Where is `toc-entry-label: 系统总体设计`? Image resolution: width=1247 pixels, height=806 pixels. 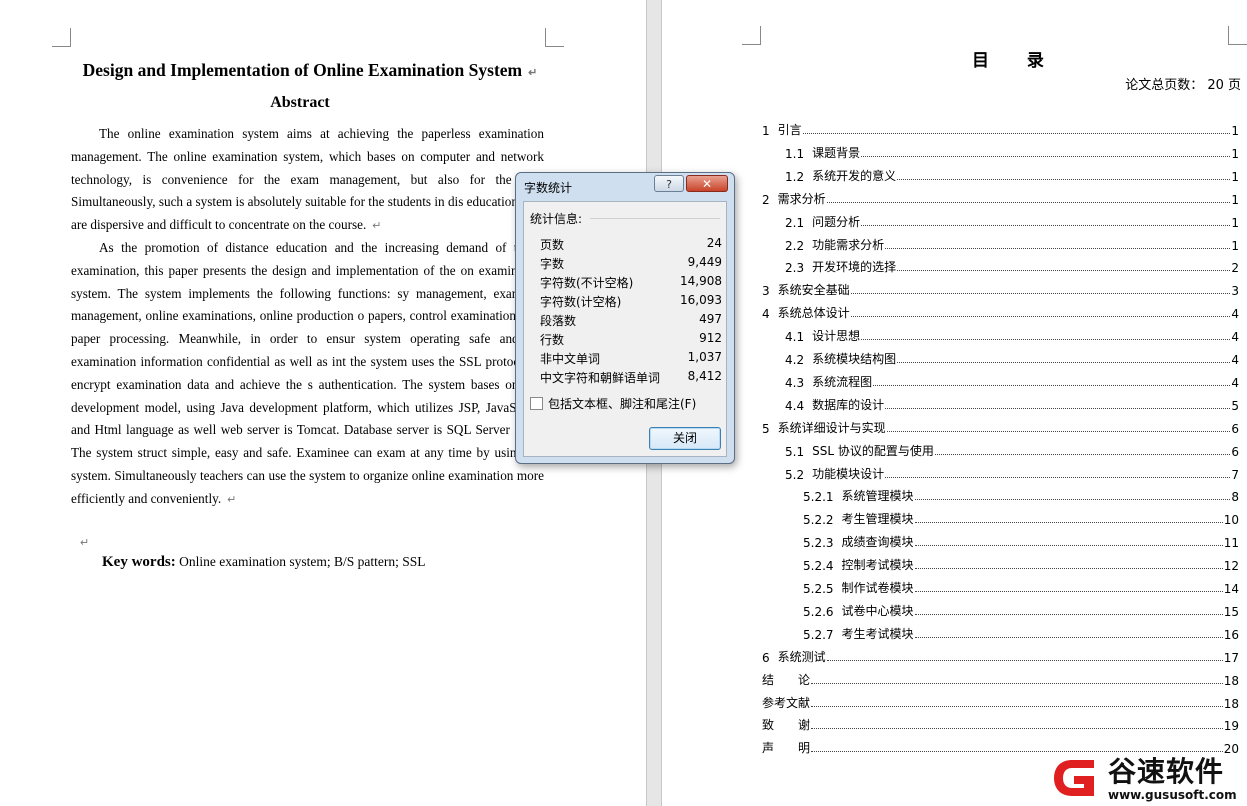 toc-entry-label: 系统总体设计 is located at coordinates (813, 313).